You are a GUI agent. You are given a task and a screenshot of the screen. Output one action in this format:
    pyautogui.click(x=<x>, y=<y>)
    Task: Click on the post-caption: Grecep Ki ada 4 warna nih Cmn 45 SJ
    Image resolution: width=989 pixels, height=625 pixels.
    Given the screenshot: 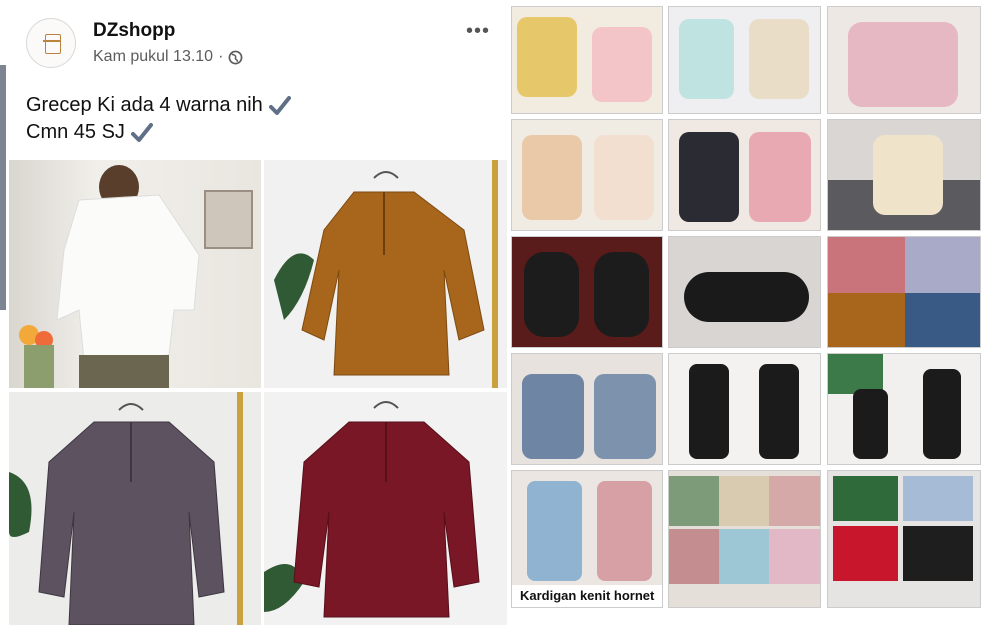 What is the action you would take?
    pyautogui.click(x=158, y=119)
    